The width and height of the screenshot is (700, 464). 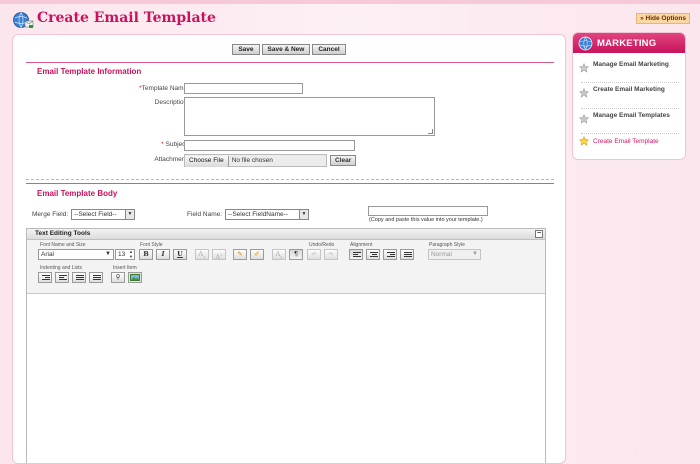 What do you see at coordinates (45, 277) in the screenshot?
I see `indent-icon` at bounding box center [45, 277].